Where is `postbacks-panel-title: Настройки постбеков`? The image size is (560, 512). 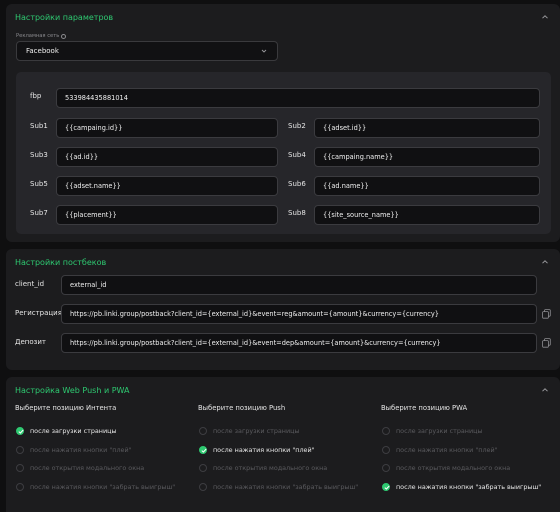
postbacks-panel-title: Настройки постбеков is located at coordinates (61, 262).